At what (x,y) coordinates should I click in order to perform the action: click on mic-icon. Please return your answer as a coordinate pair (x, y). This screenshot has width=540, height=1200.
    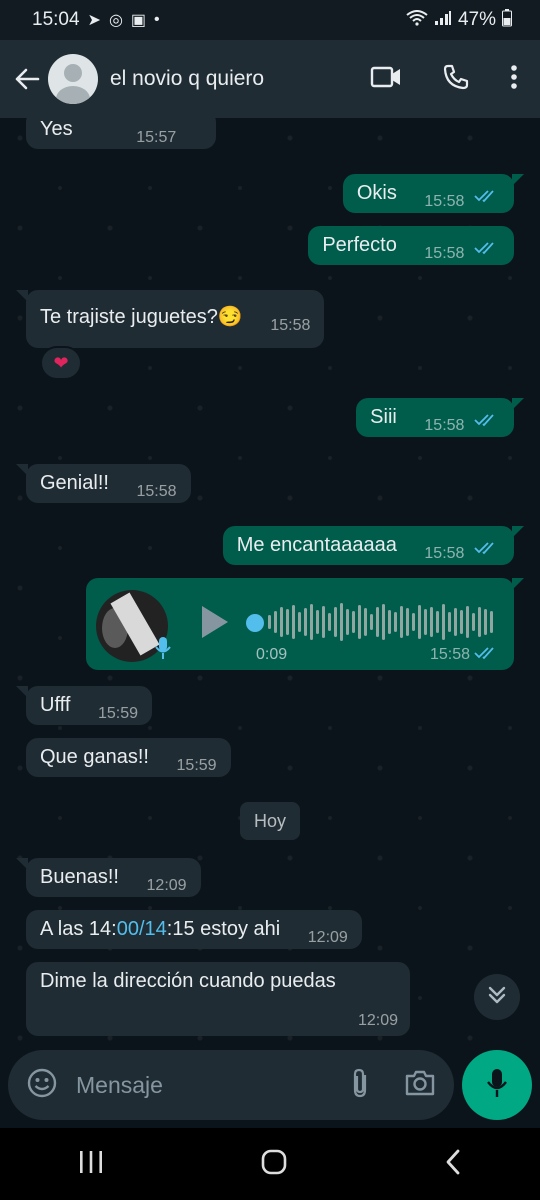
    Looking at the image, I should click on (497, 1085).